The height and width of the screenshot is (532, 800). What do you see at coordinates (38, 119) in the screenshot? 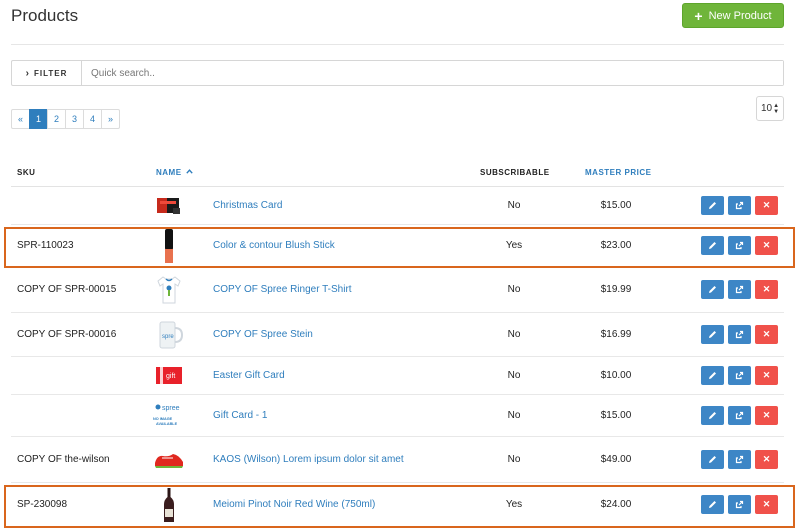
I see `pagination-page-1: 1` at bounding box center [38, 119].